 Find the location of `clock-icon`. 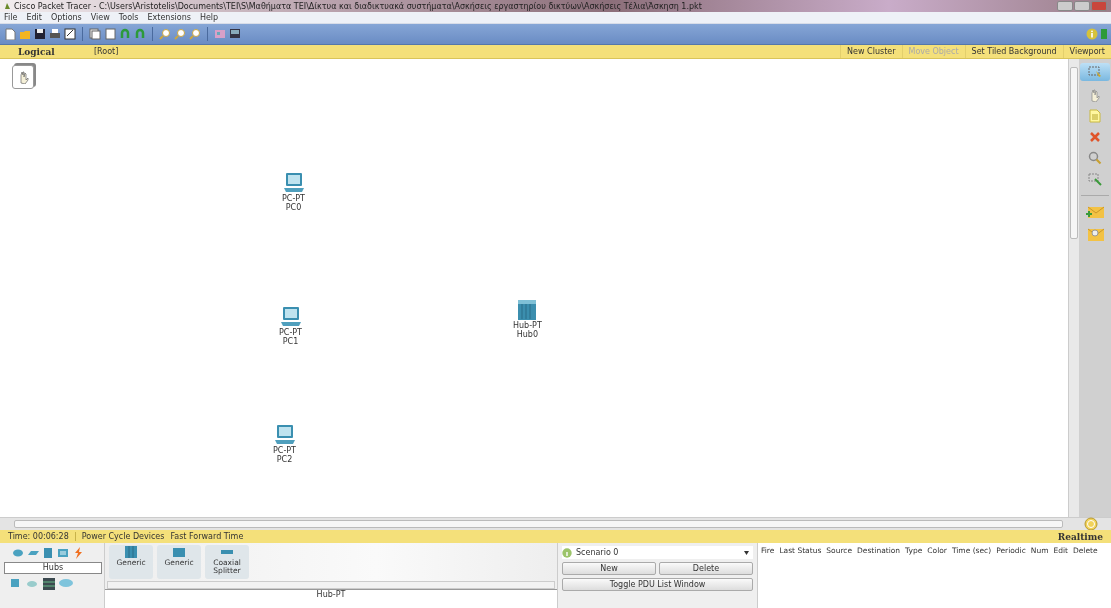

clock-icon is located at coordinates (1091, 524).